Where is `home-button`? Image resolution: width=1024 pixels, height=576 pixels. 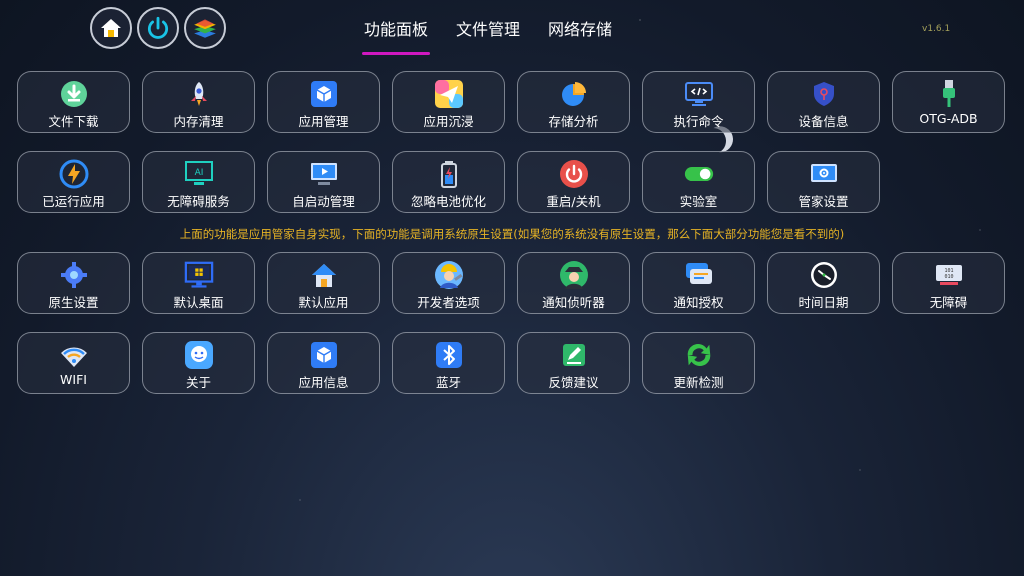
home-button is located at coordinates (111, 28).